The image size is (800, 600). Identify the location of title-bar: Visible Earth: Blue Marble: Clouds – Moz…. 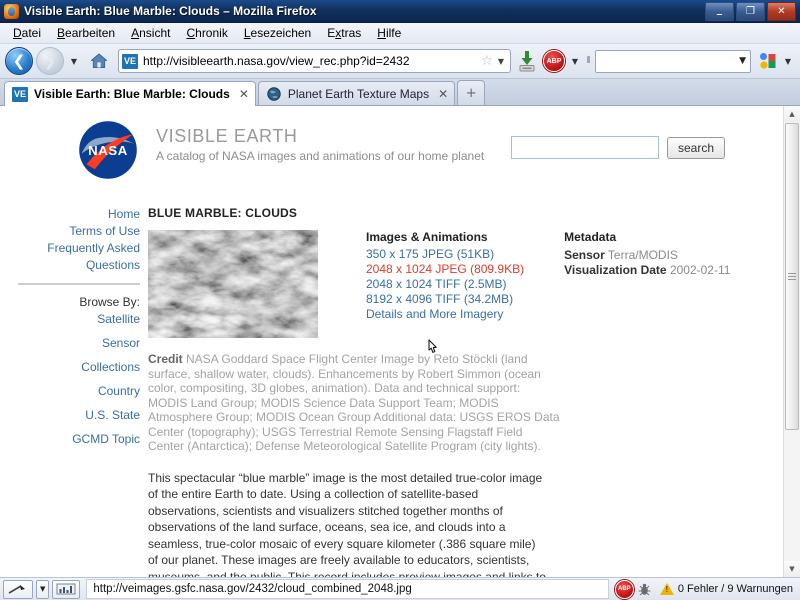
(400, 11).